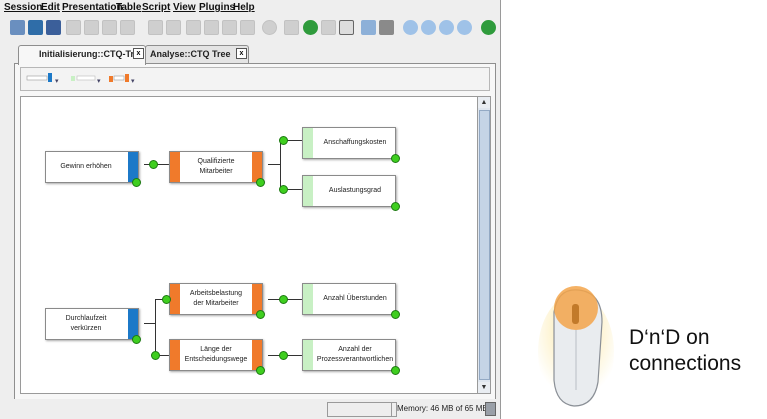 This screenshot has height=419, width=767. What do you see at coordinates (386, 27) in the screenshot?
I see `print-icon` at bounding box center [386, 27].